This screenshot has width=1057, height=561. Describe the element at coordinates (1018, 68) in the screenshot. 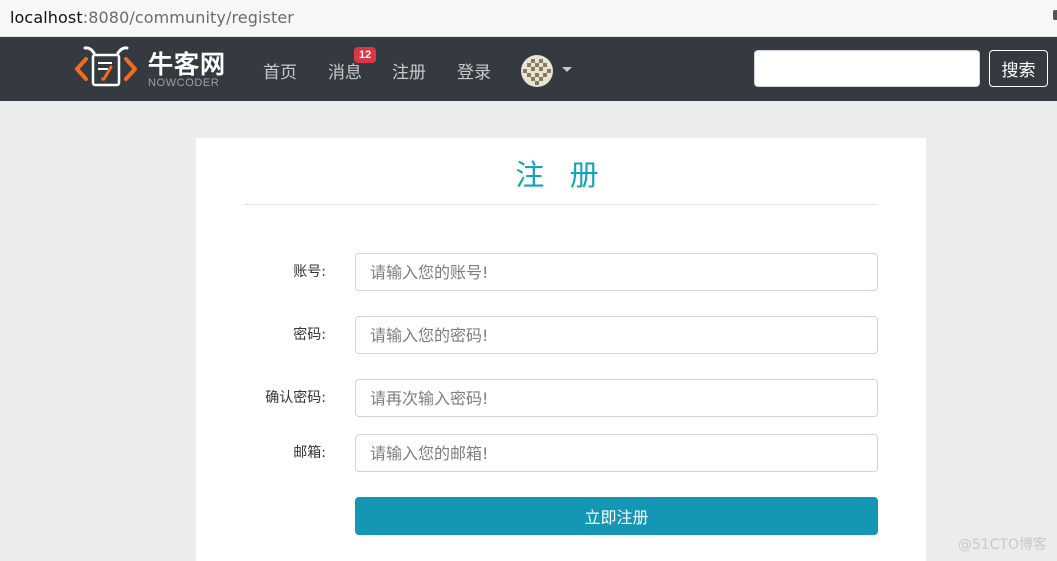

I see `search-button: 搜索` at that location.